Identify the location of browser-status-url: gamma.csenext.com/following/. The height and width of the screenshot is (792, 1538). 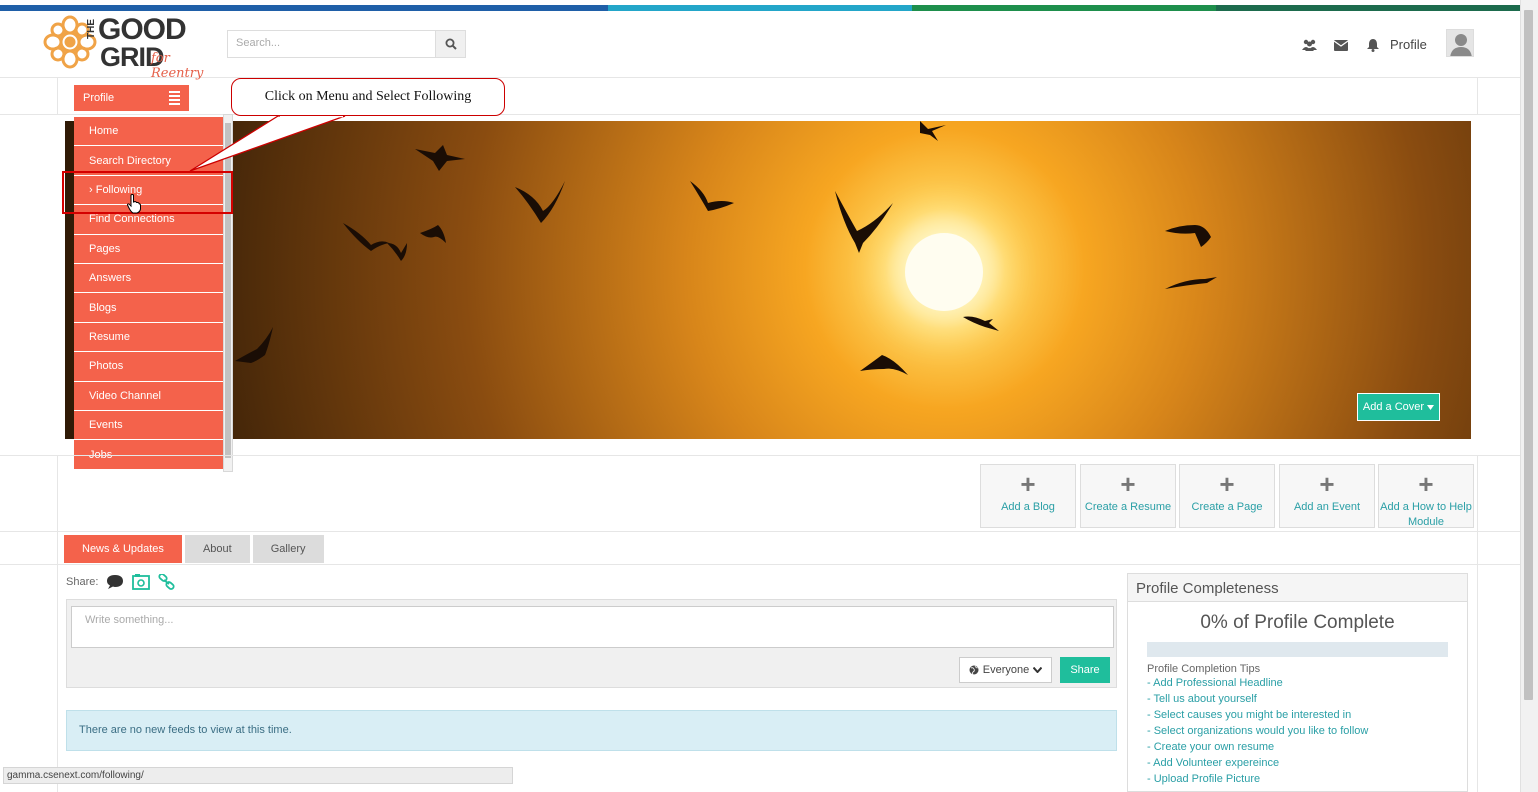
(258, 775).